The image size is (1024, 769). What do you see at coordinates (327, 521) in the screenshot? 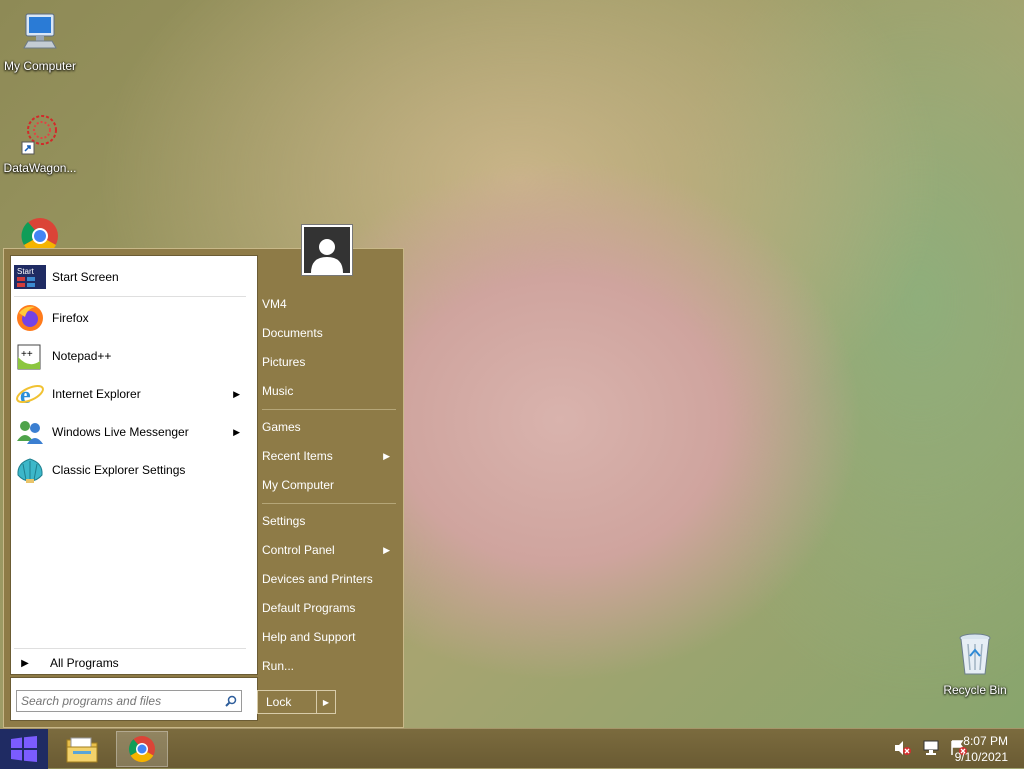
I see `link-settings: Settings` at bounding box center [327, 521].